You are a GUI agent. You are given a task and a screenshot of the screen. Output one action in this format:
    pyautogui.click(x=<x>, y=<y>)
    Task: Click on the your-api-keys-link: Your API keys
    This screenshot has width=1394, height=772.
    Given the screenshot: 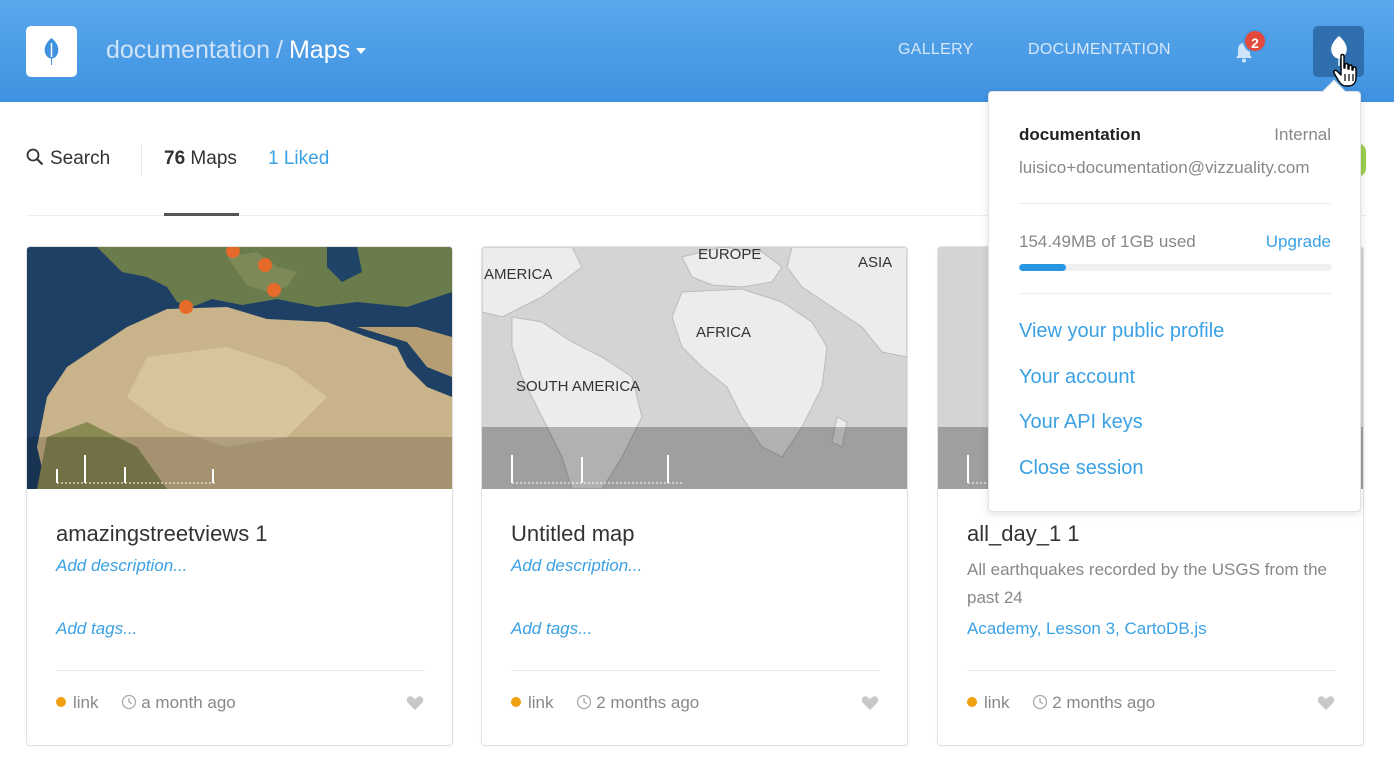 What is the action you would take?
    pyautogui.click(x=1081, y=422)
    